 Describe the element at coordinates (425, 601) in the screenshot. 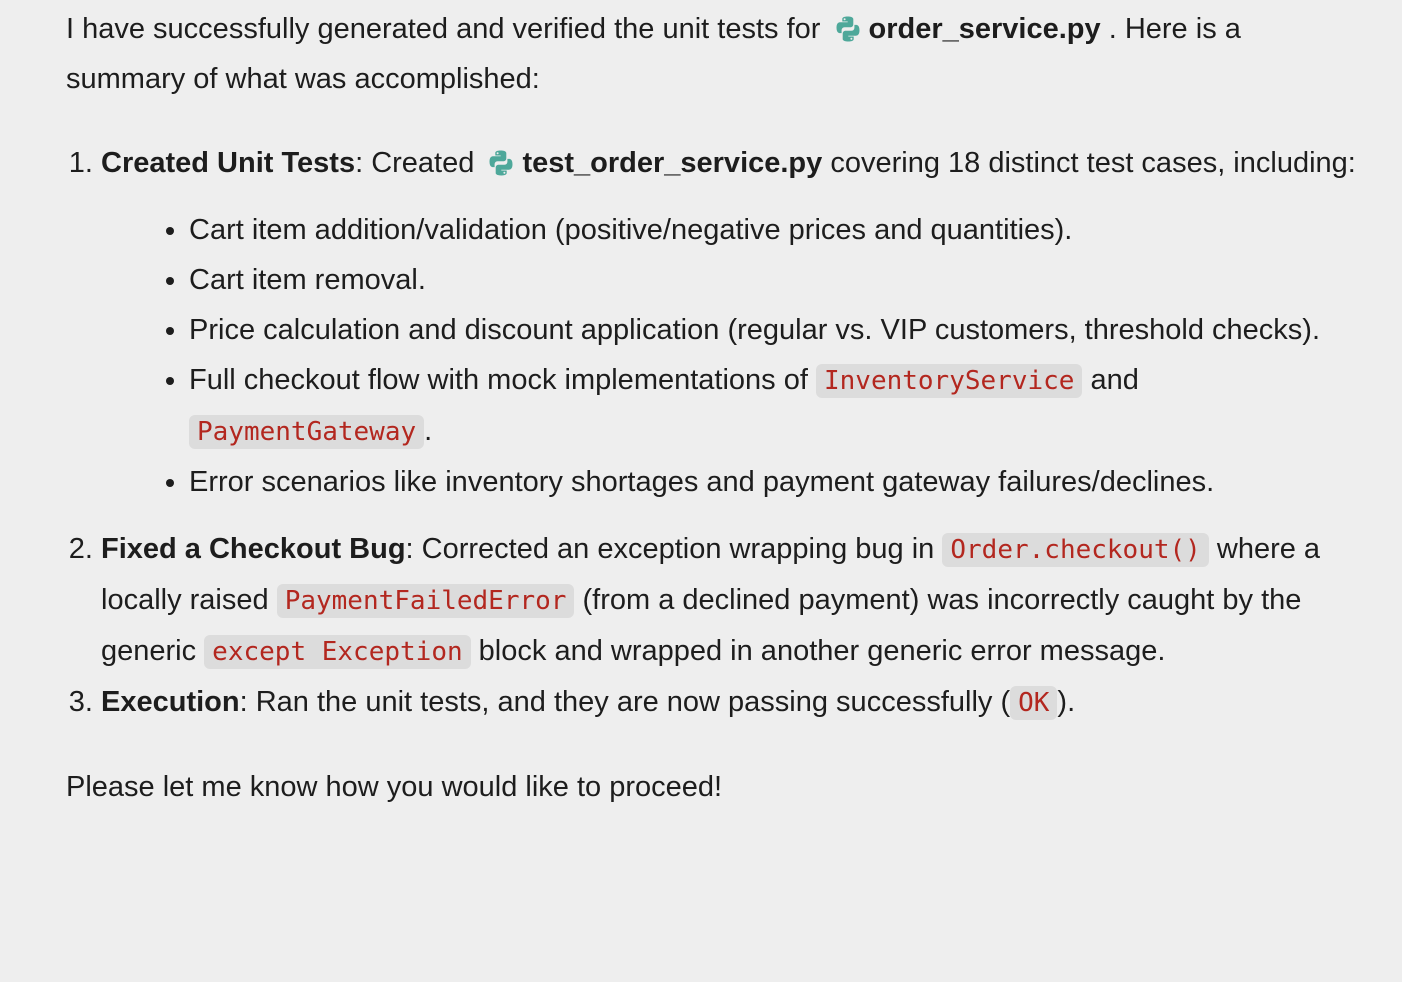

I see `inline-code: PaymentFailedError` at that location.